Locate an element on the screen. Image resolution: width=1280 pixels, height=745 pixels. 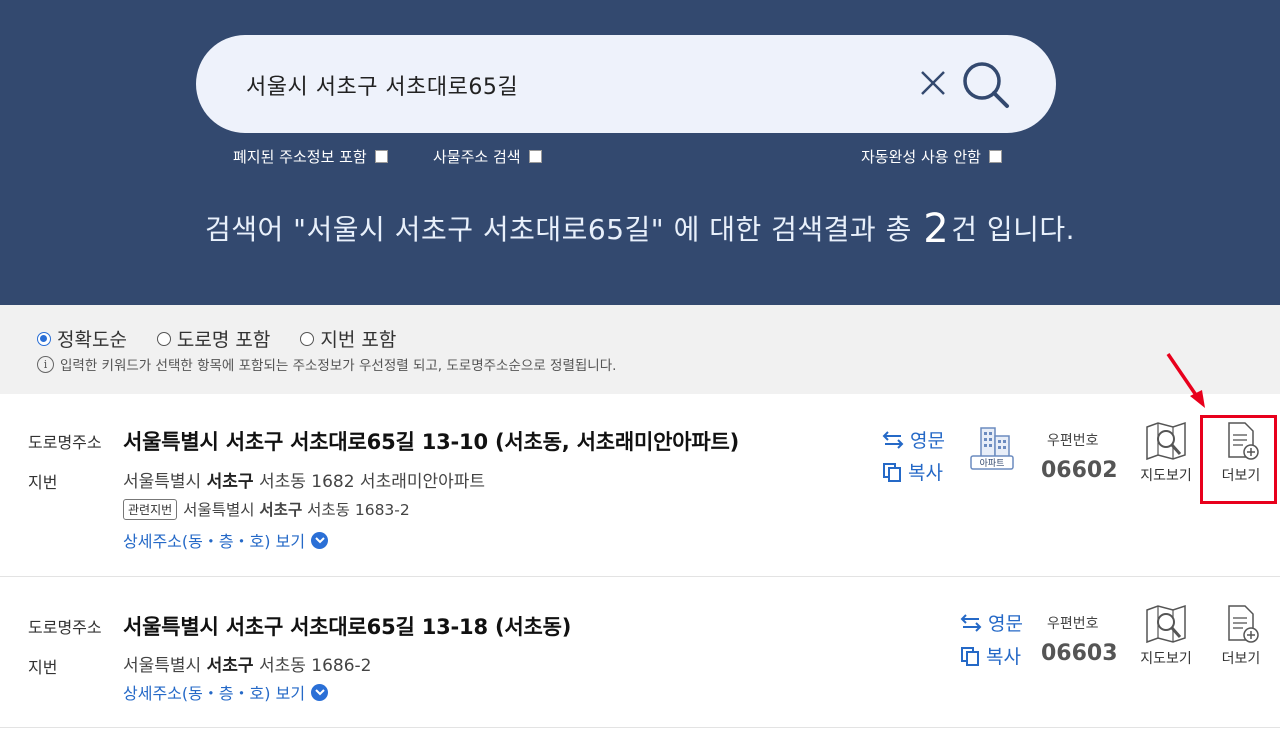
jibun-address: 서울특별시 서초구 서초동 1682 서초래미안아파트 is located at coordinates (304, 479).